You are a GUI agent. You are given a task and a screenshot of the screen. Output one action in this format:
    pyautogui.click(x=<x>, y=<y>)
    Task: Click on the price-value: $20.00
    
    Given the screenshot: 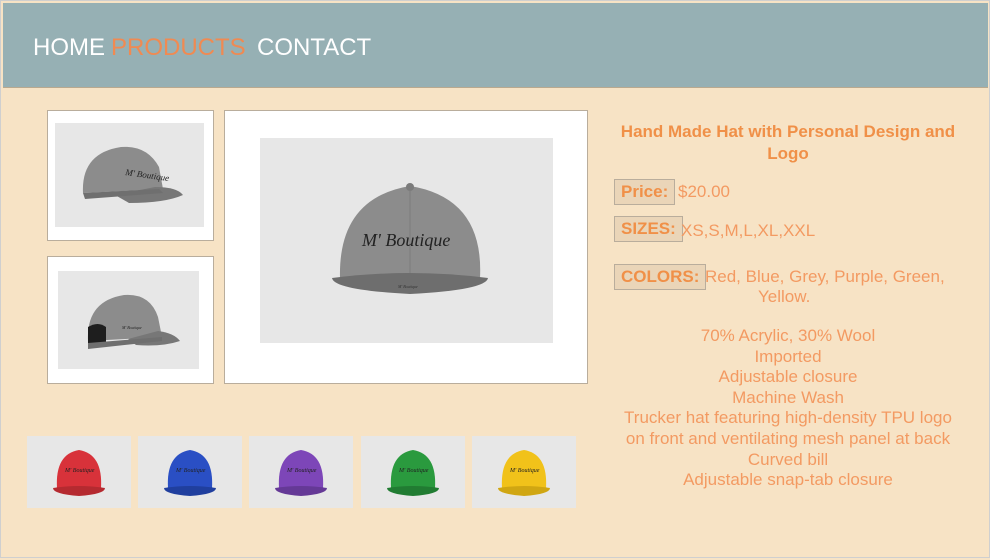 What is the action you would take?
    pyautogui.click(x=704, y=191)
    